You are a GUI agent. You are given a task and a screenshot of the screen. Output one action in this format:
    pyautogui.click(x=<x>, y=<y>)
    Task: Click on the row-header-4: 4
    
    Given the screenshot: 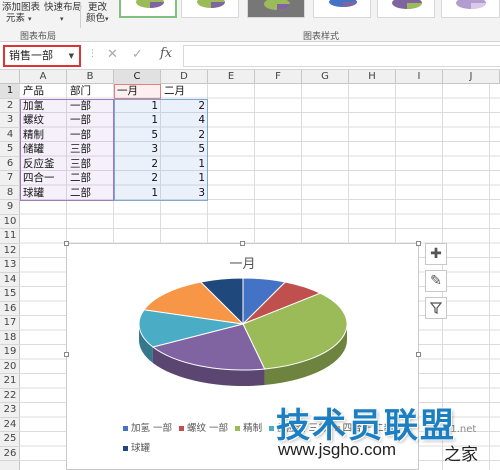 What is the action you would take?
    pyautogui.click(x=10, y=135)
    